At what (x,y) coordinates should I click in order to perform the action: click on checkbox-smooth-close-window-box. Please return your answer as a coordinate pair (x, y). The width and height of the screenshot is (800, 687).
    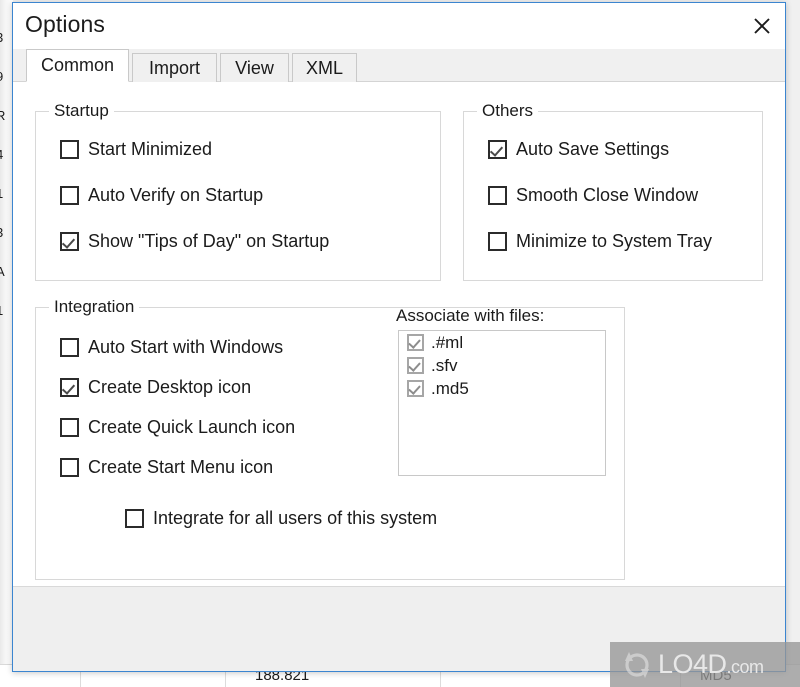
    Looking at the image, I should click on (497, 195).